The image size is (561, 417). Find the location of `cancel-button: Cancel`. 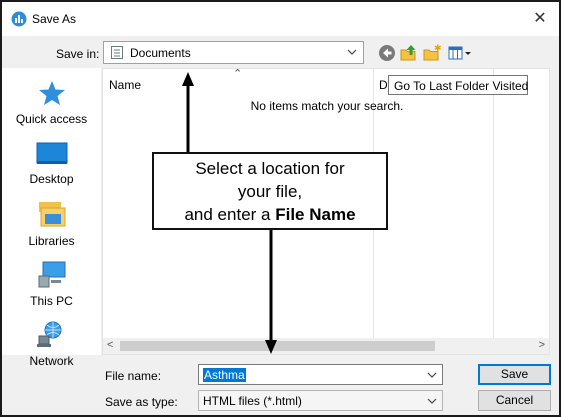

cancel-button: Cancel is located at coordinates (514, 400).